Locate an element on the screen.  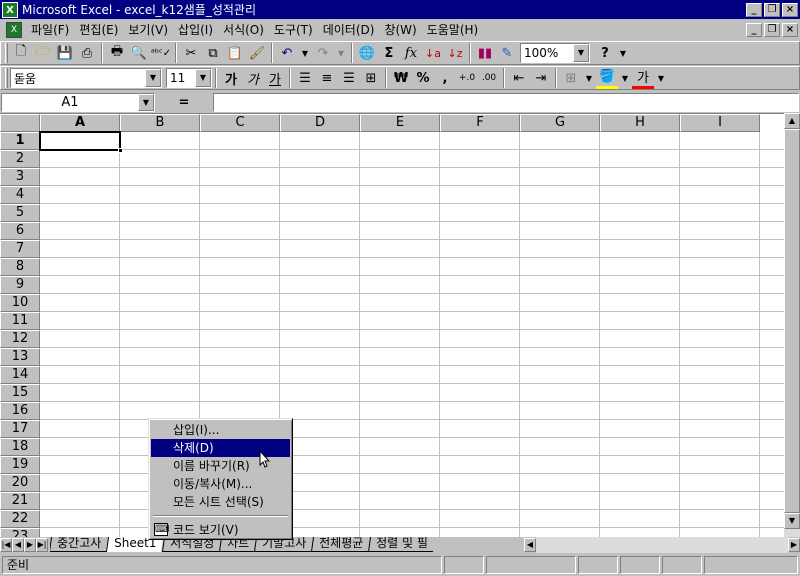
column-header: C is located at coordinates (240, 123).